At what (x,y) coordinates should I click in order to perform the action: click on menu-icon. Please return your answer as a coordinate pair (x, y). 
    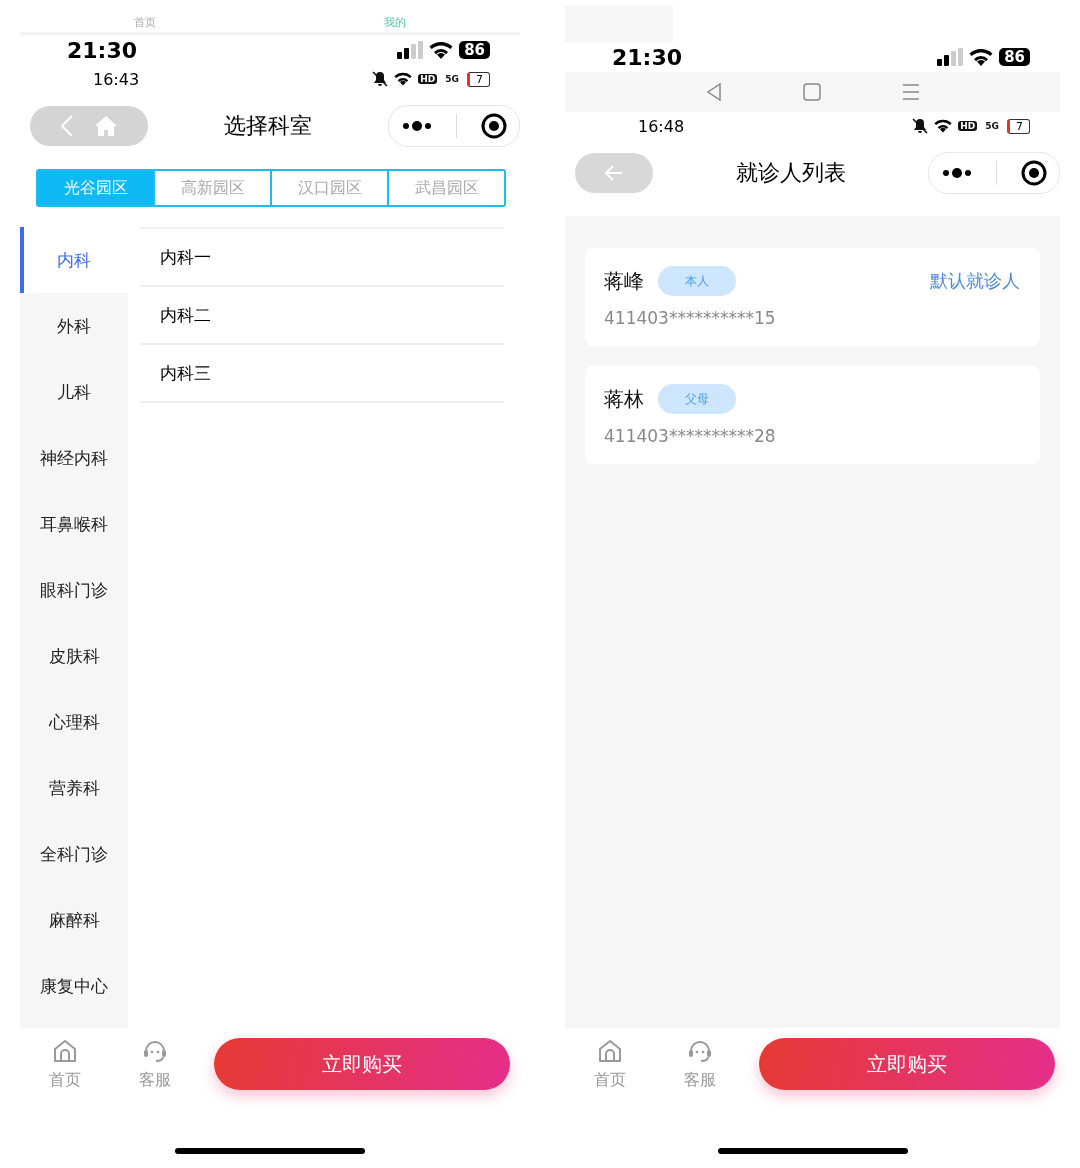
    Looking at the image, I should click on (910, 92).